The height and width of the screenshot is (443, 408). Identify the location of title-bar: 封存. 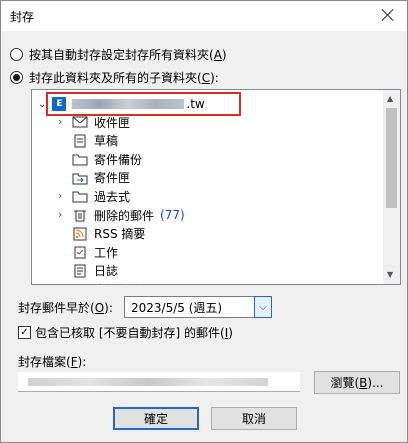
(204, 16).